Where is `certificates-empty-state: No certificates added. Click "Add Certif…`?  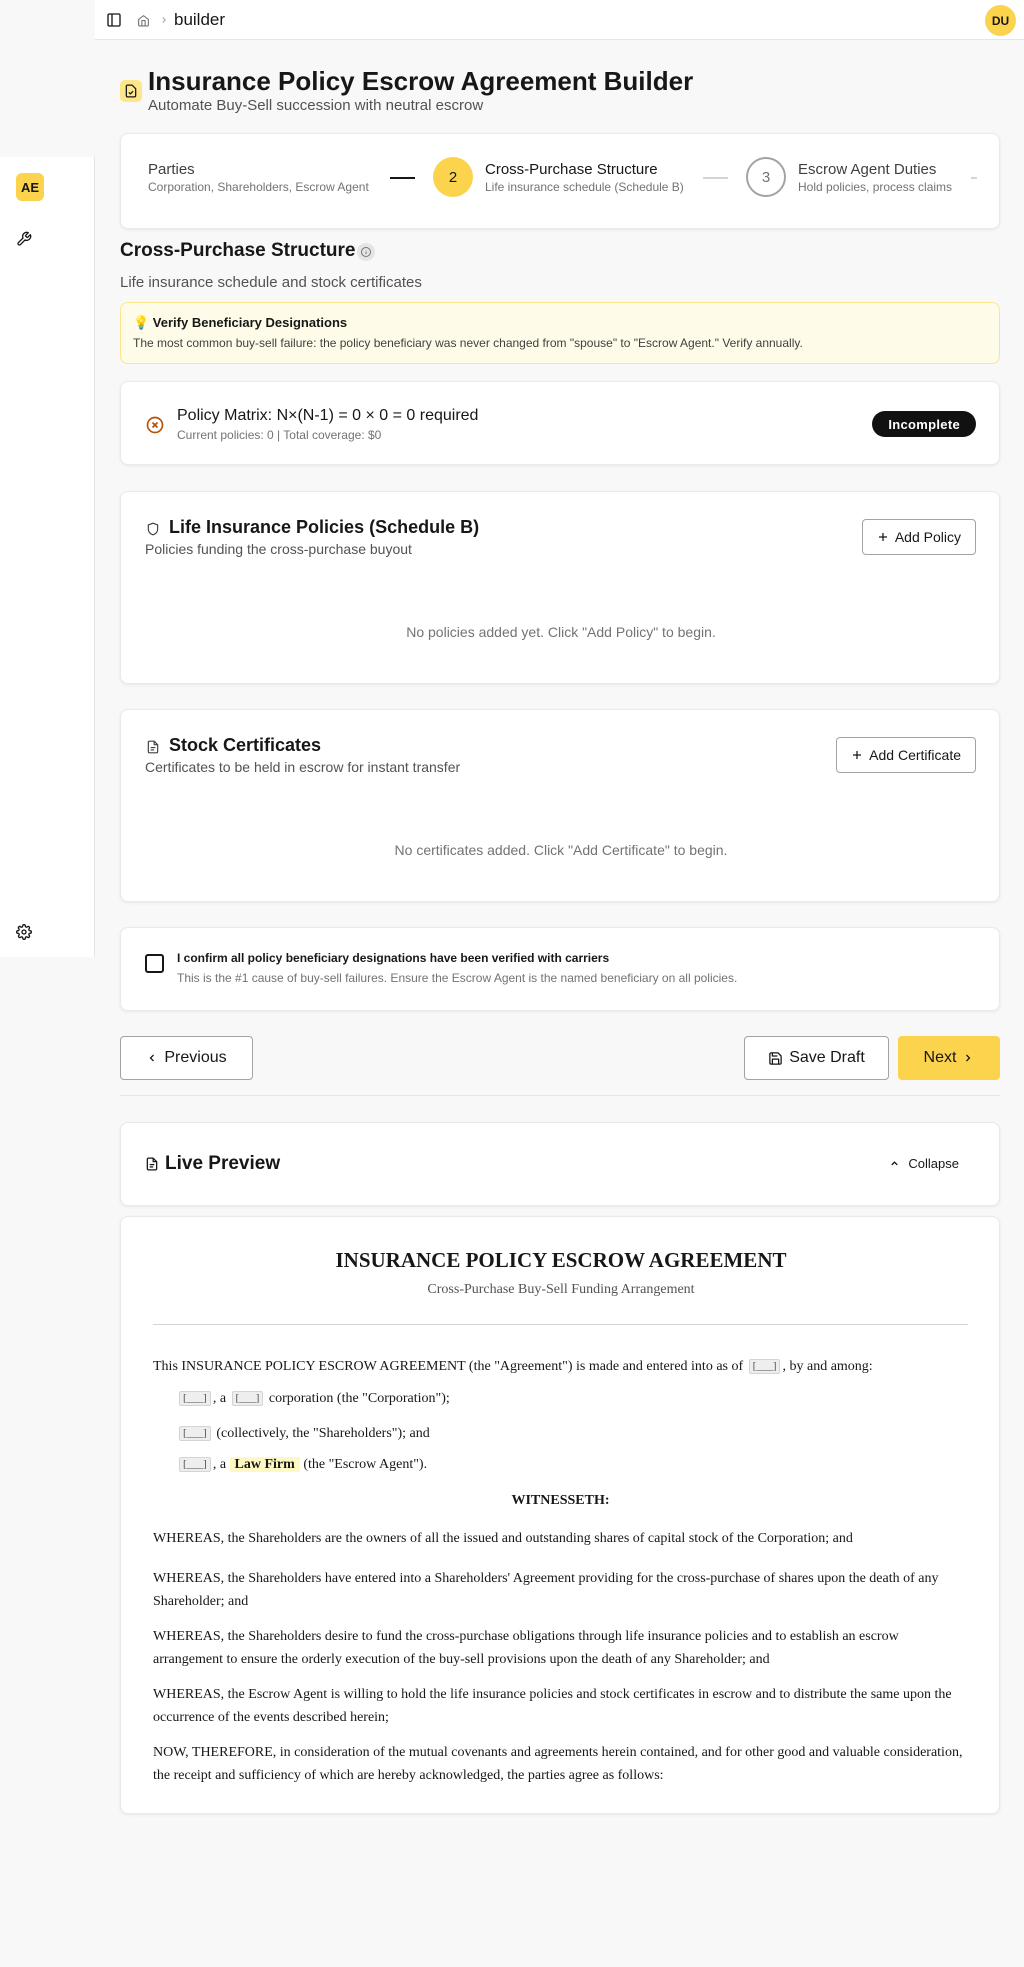
certificates-empty-state: No certificates added. Click "Add Certif… is located at coordinates (561, 850).